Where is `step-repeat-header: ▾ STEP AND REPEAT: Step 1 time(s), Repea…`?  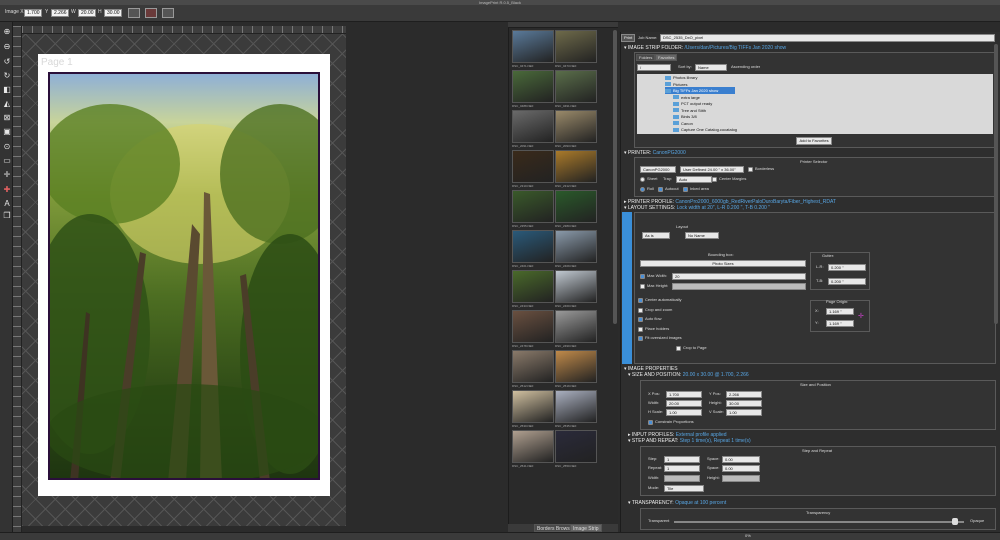
step-repeat-header: ▾ STEP AND REPEAT: Step 1 time(s), Repea… is located at coordinates (689, 441).